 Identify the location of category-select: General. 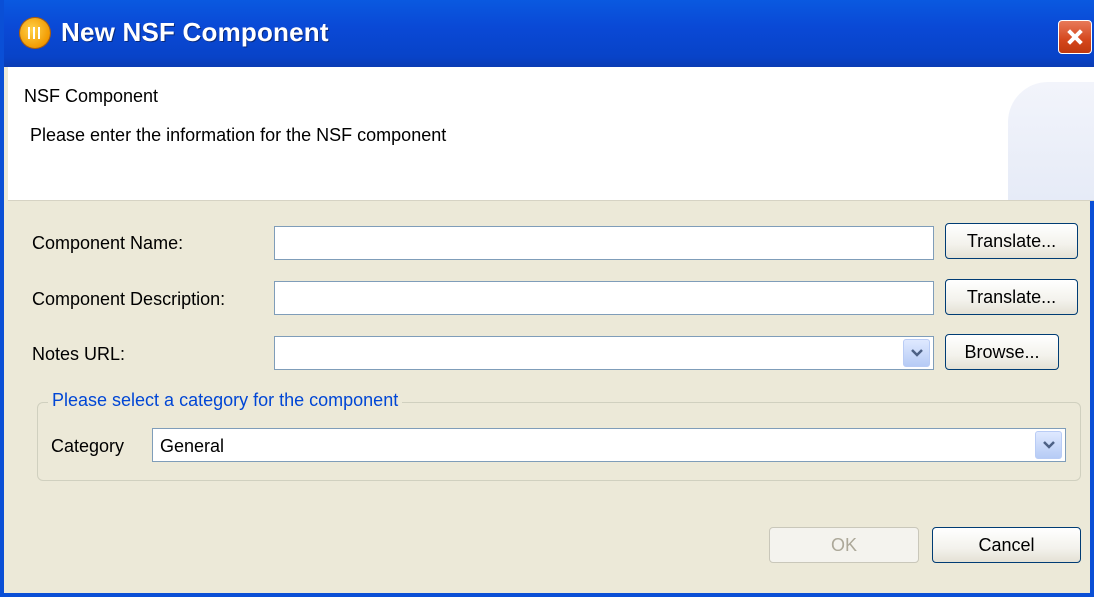
(609, 445).